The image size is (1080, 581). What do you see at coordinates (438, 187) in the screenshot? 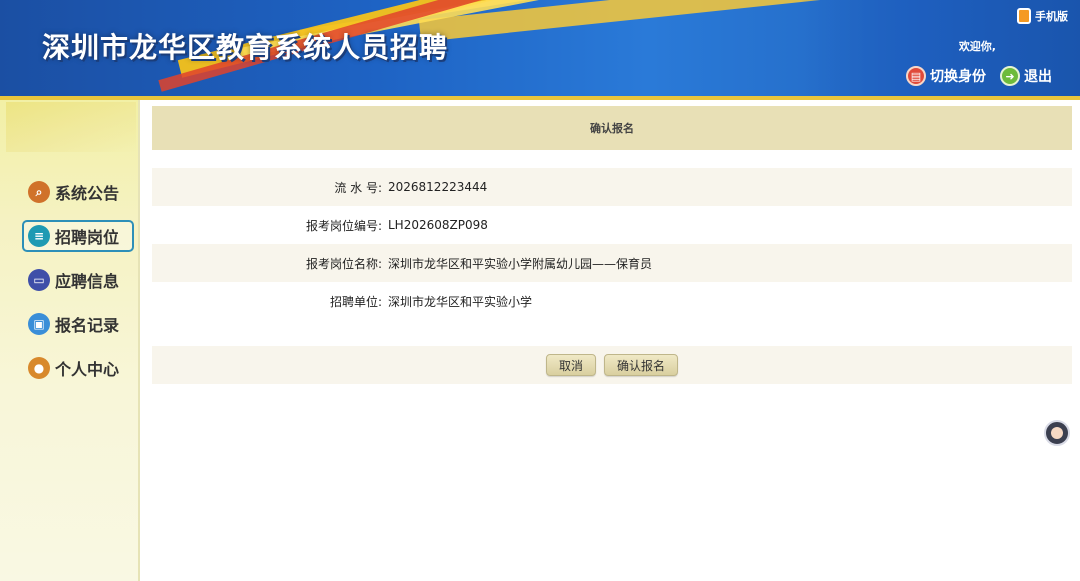
I see `field-value: 2026812223444` at bounding box center [438, 187].